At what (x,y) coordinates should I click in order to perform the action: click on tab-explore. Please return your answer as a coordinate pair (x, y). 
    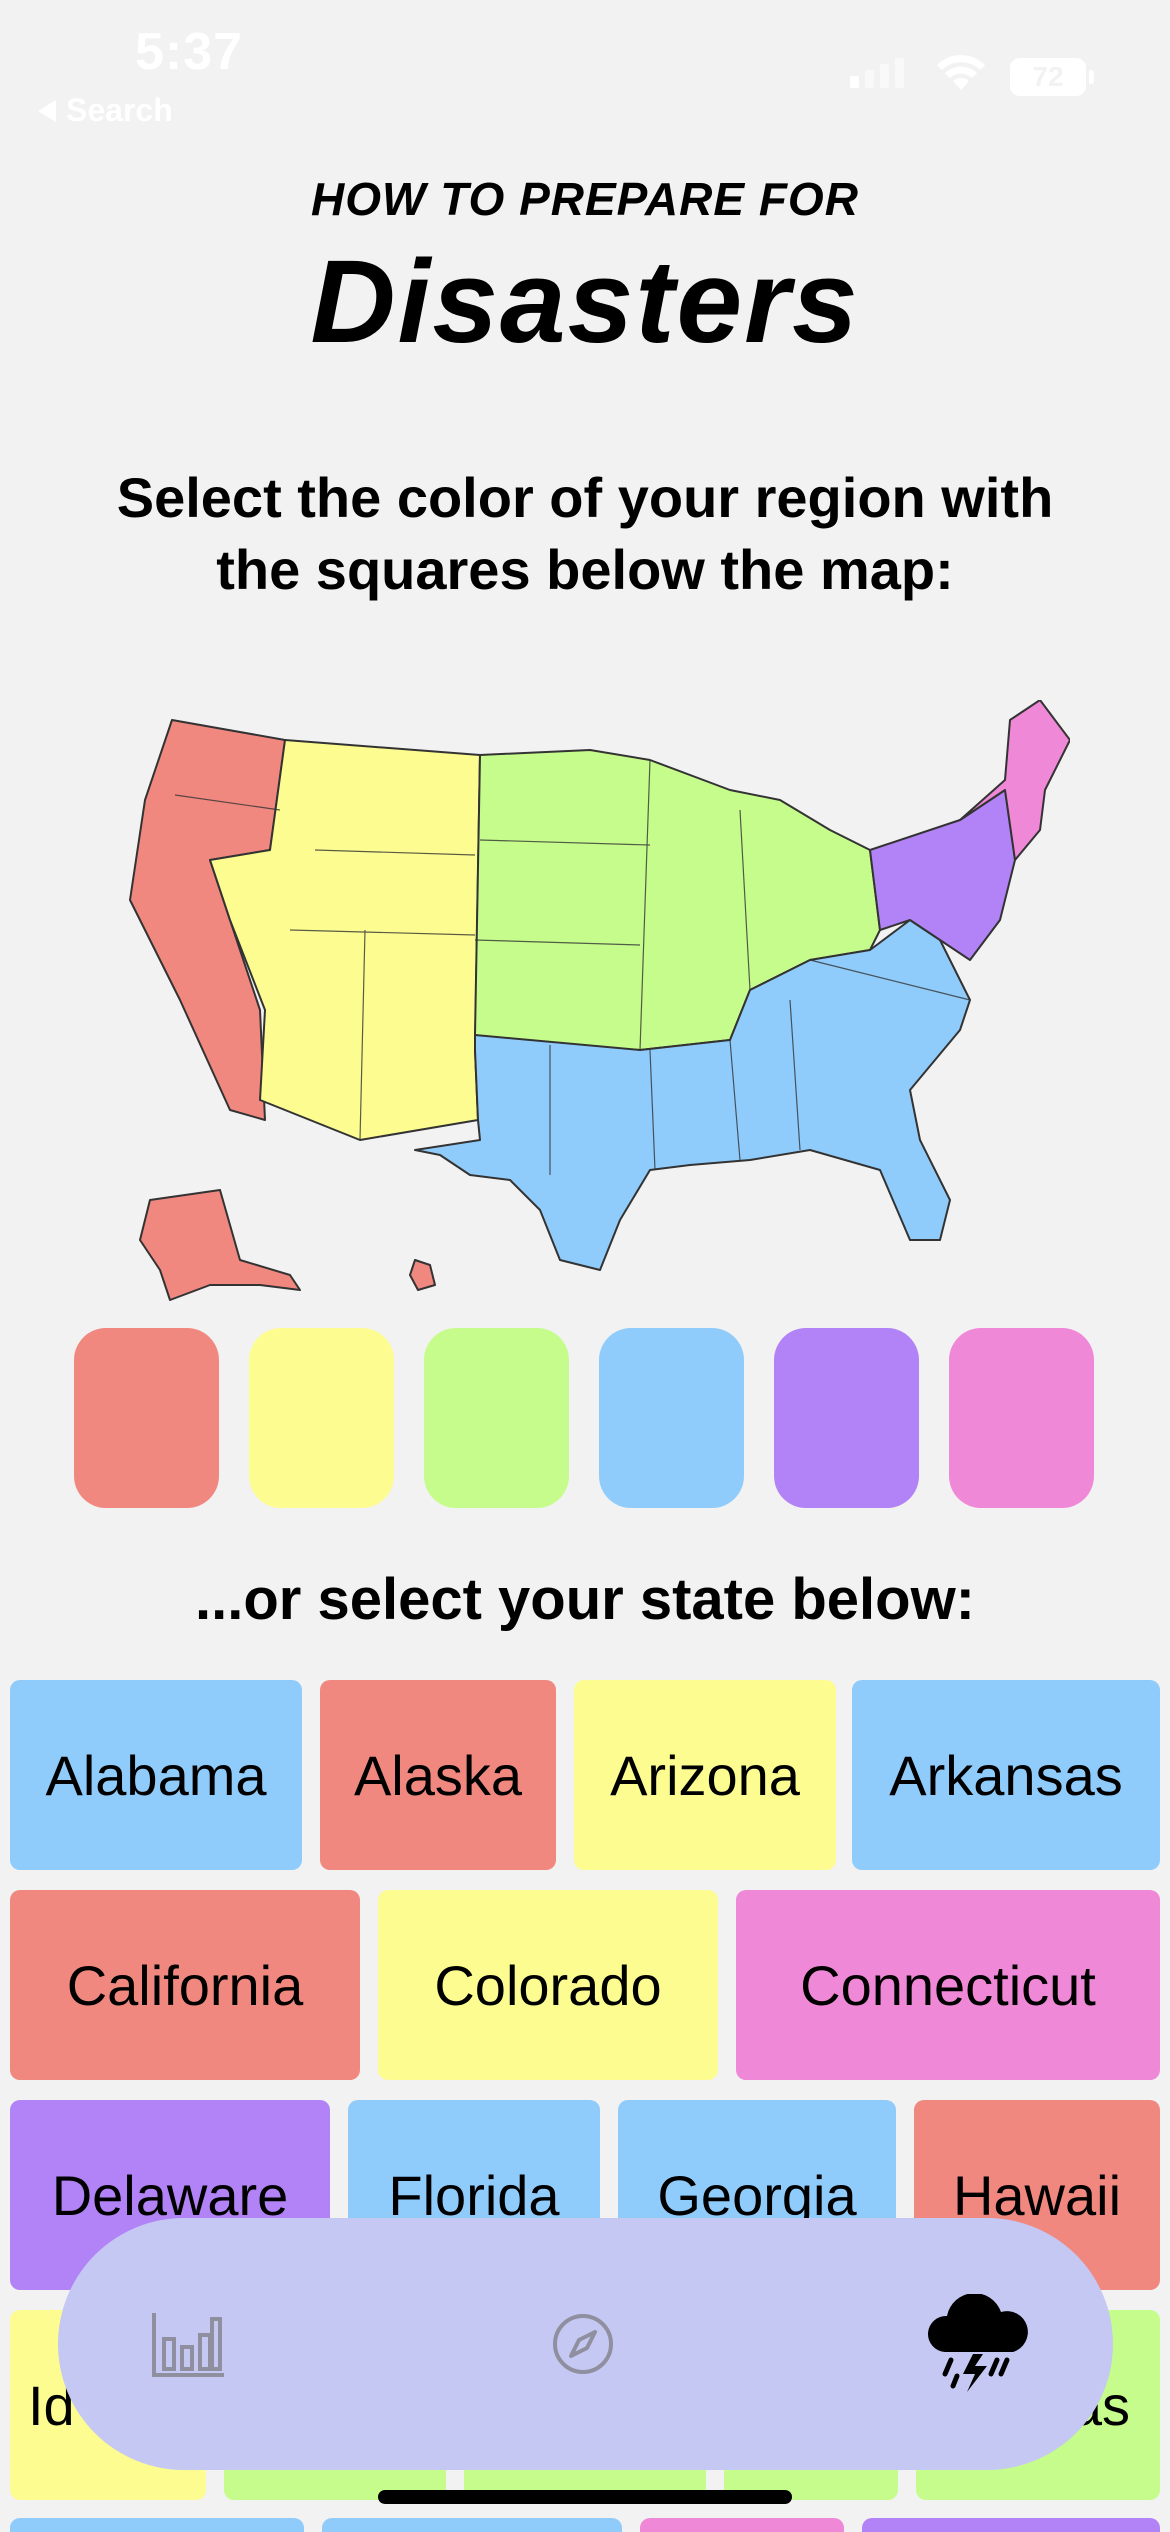
    Looking at the image, I should click on (583, 2344).